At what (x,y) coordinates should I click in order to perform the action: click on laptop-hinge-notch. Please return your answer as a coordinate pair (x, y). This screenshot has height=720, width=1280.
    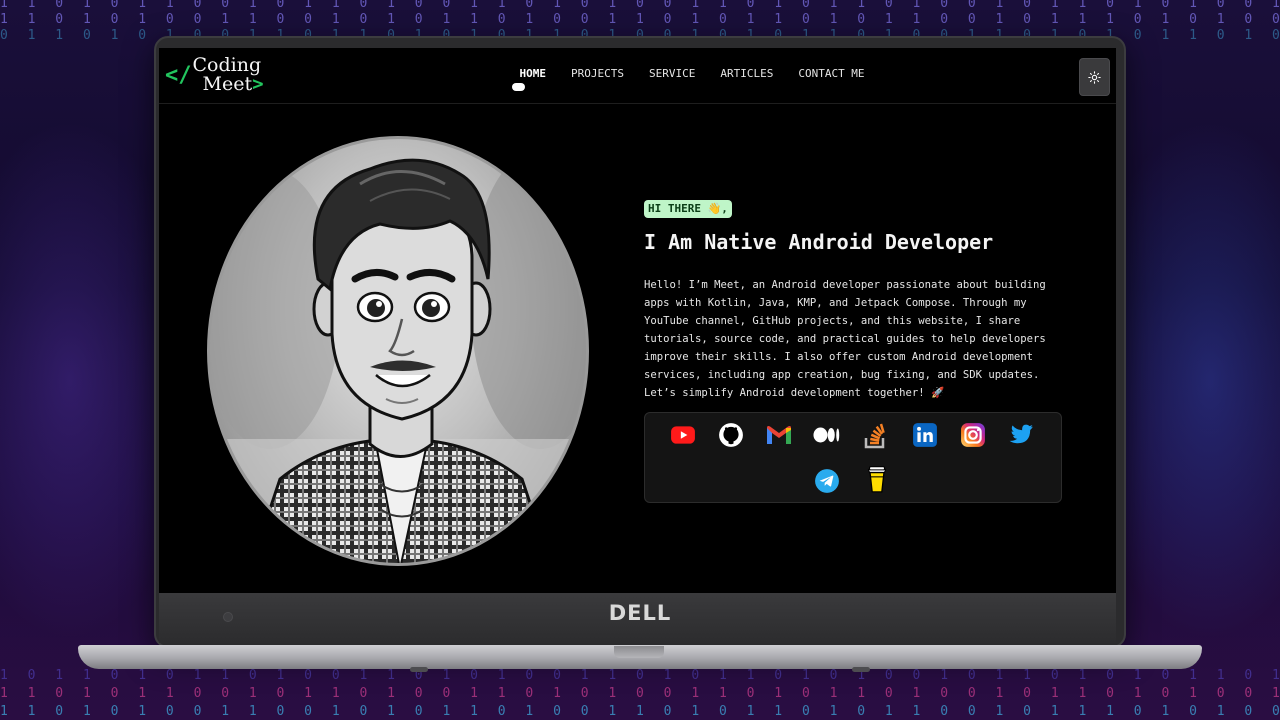
    Looking at the image, I should click on (639, 652).